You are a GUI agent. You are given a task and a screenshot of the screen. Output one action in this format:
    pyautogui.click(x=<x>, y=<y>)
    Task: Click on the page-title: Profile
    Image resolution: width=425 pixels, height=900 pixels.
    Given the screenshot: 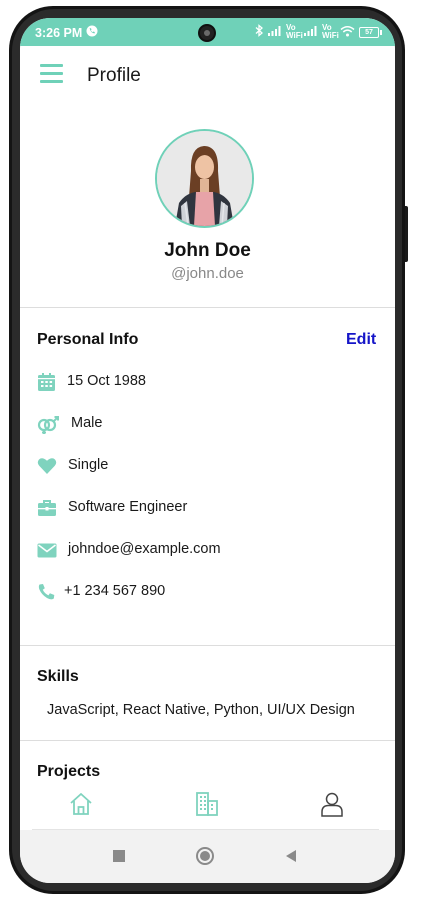 What is the action you would take?
    pyautogui.click(x=114, y=75)
    